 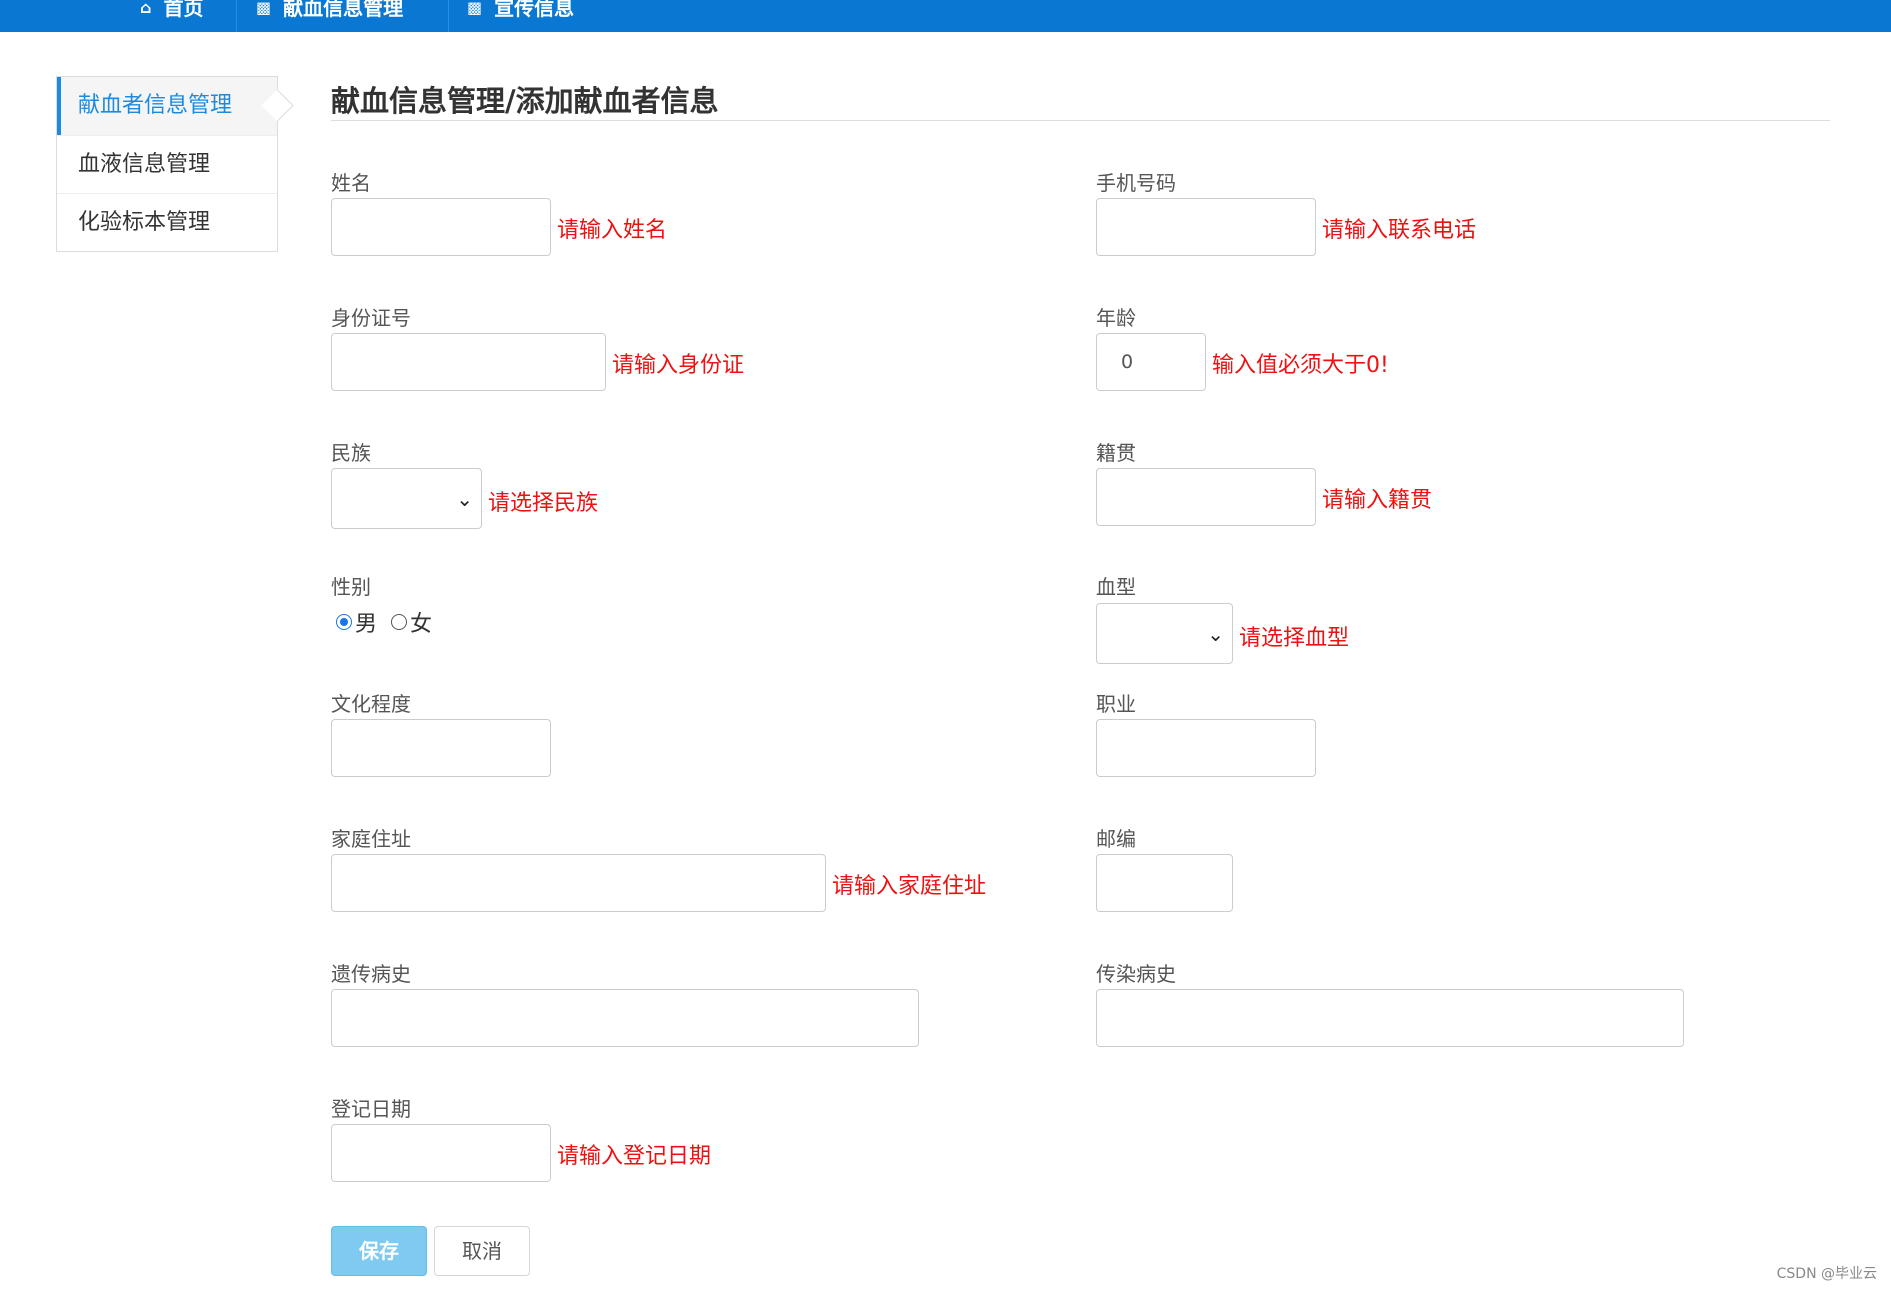 I want to click on sidebar-item-label: 血液信息管理, so click(x=144, y=164).